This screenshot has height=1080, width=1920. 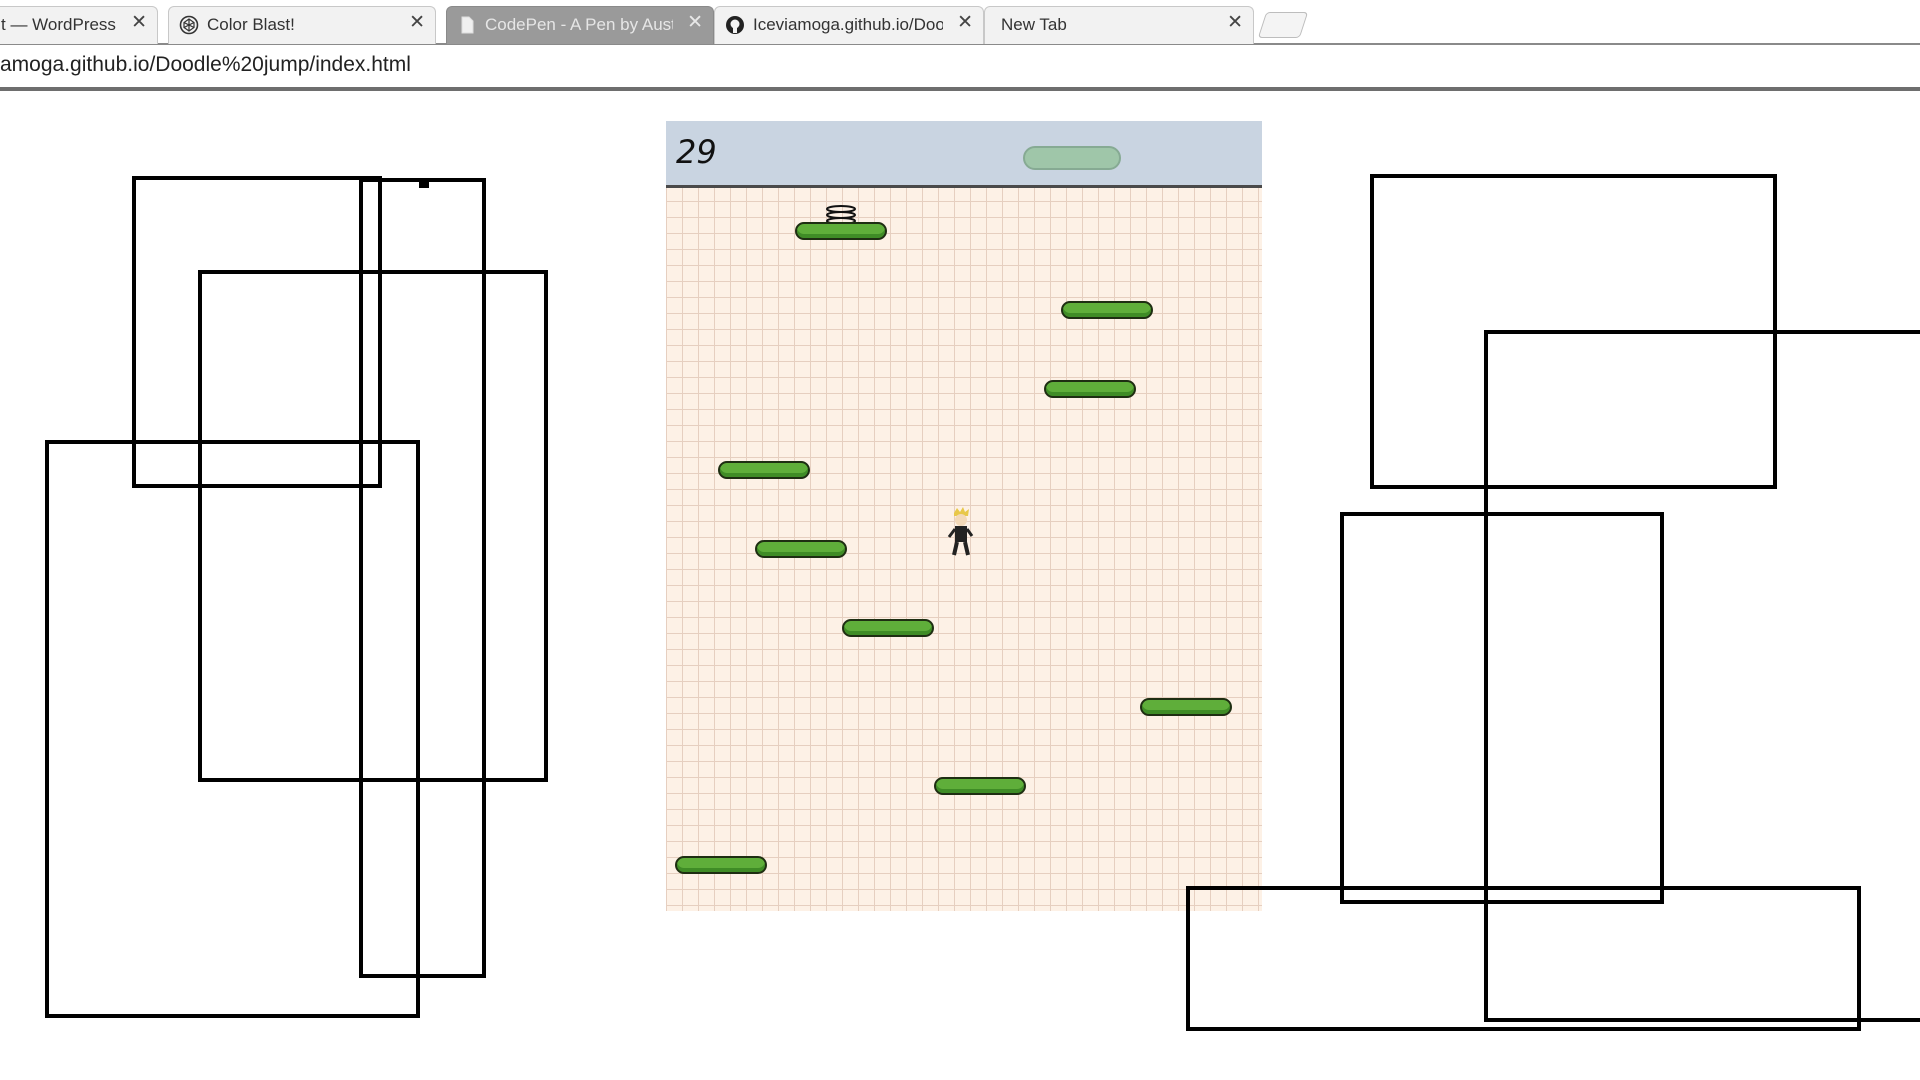 What do you see at coordinates (960, 531) in the screenshot?
I see `player-character-icon` at bounding box center [960, 531].